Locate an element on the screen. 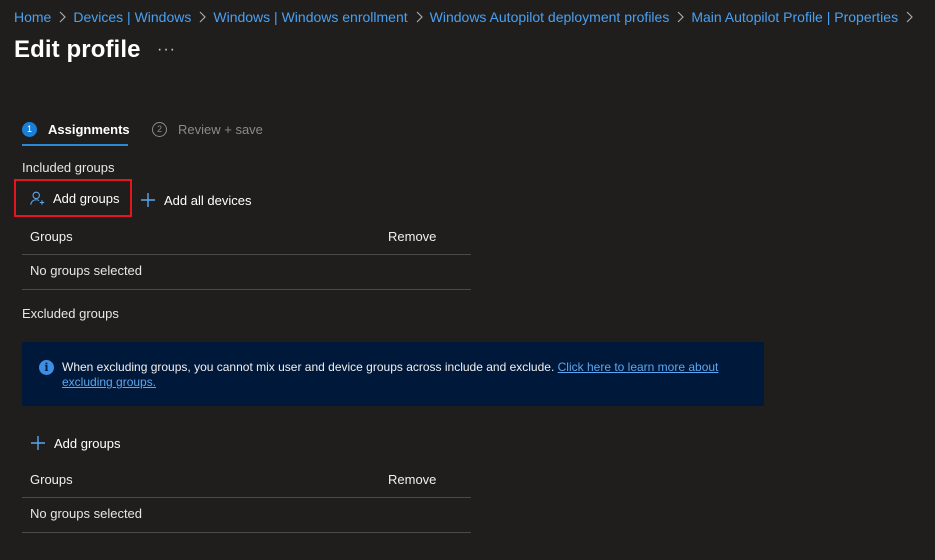 The image size is (935, 560). add-excluded-groups-button: Add groups is located at coordinates (75, 443).